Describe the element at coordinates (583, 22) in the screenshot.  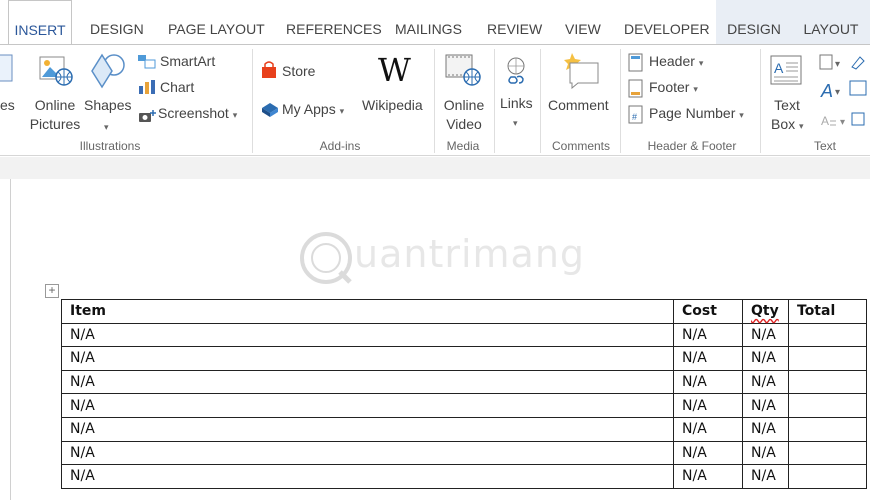
I see `tab-view: VIEW` at that location.